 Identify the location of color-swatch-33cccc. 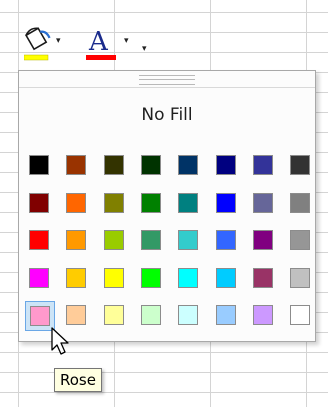
(189, 241).